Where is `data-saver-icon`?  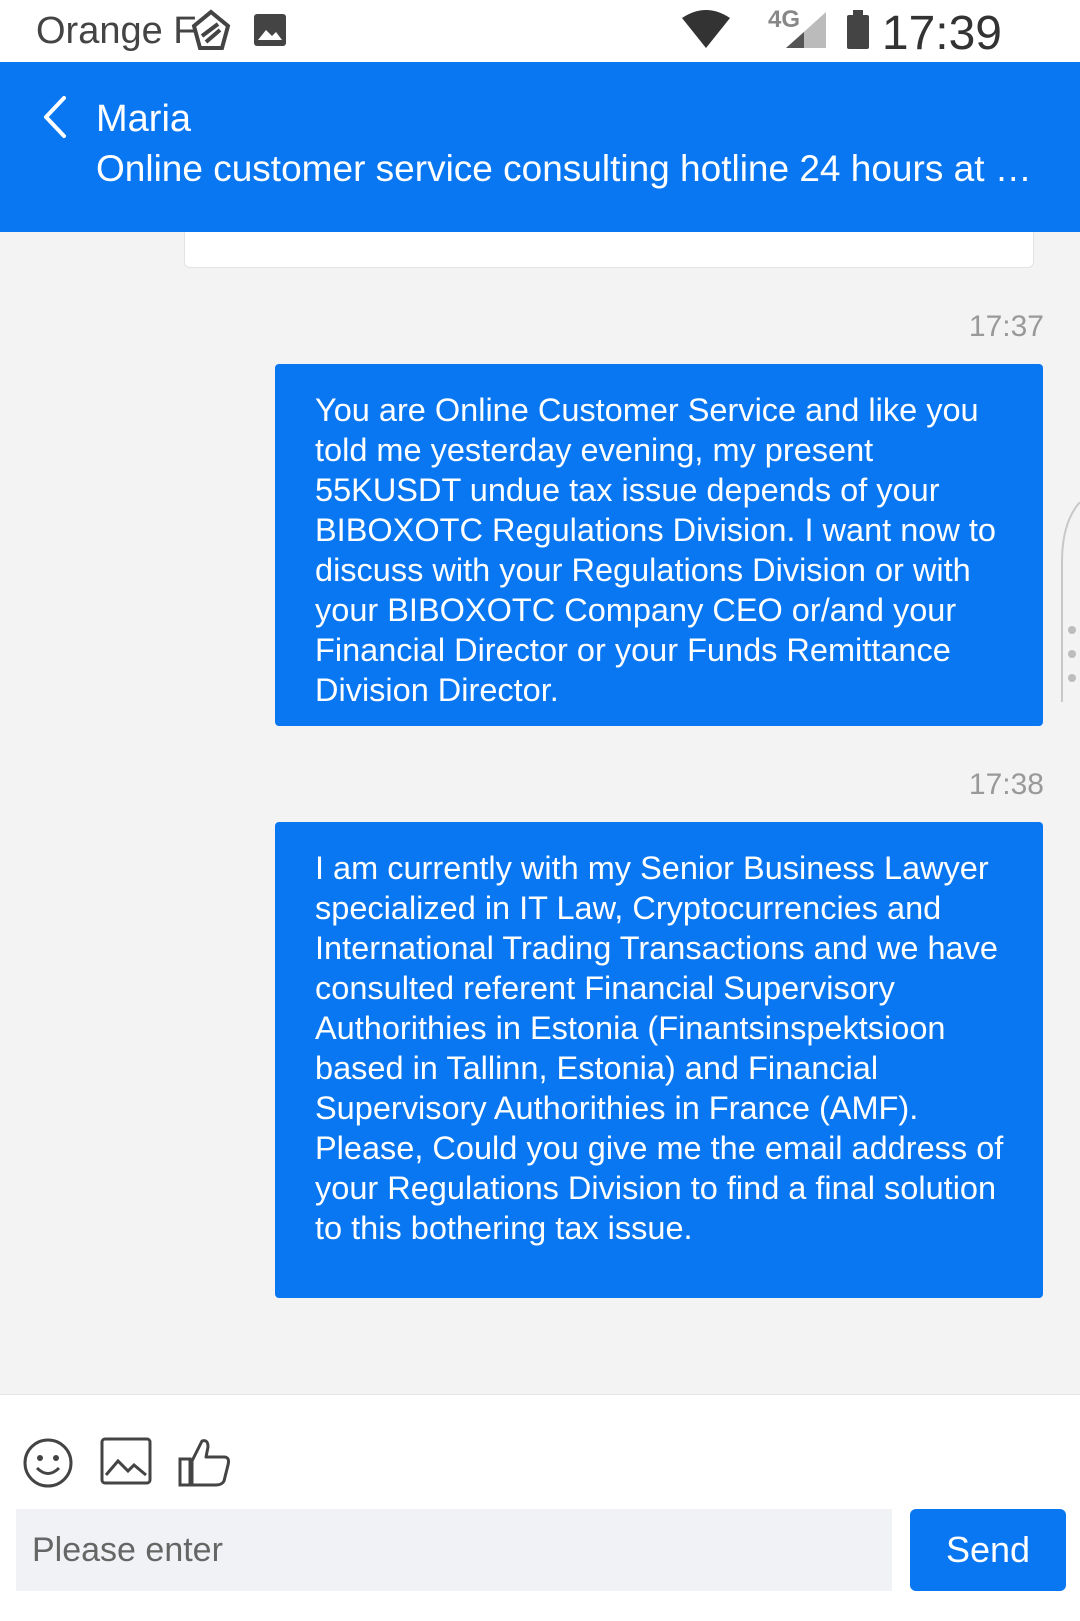 data-saver-icon is located at coordinates (211, 29).